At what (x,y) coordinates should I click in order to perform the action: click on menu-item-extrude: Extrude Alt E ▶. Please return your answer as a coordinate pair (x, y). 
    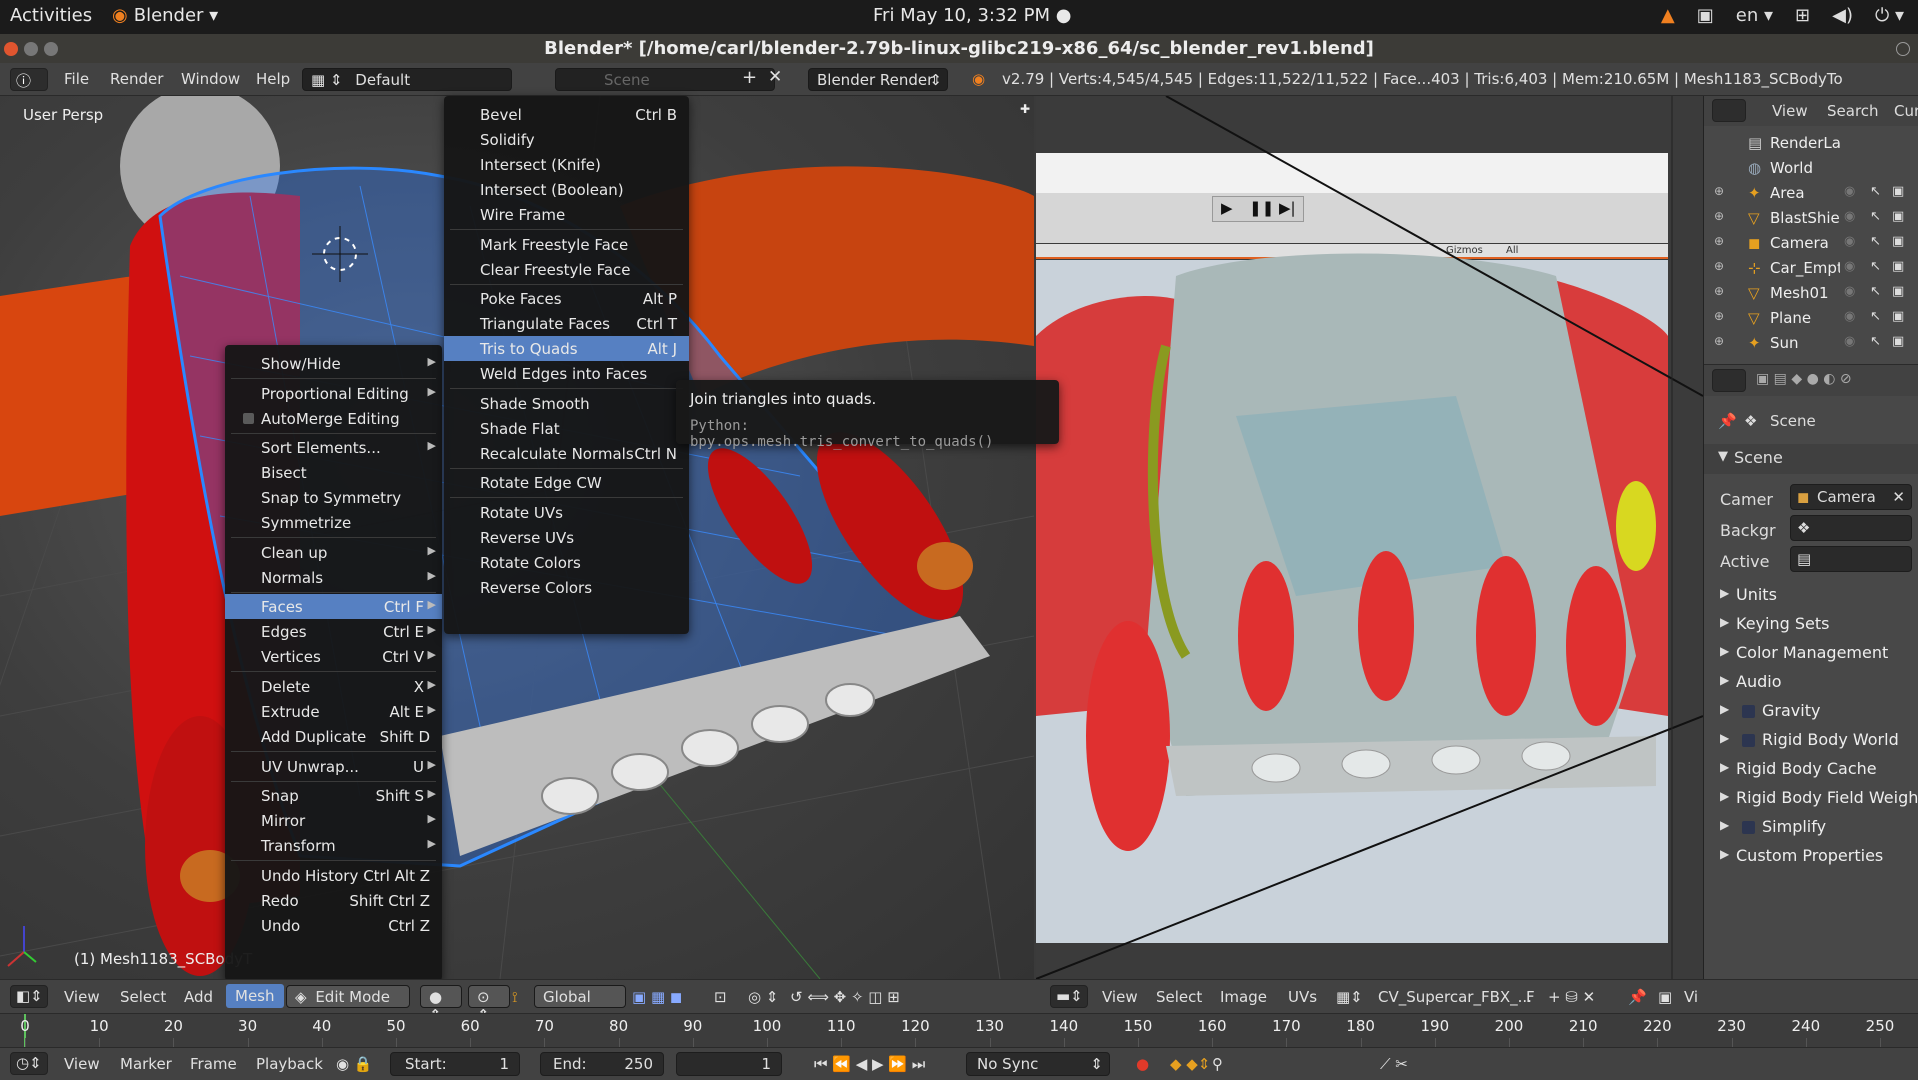
    Looking at the image, I should click on (333, 711).